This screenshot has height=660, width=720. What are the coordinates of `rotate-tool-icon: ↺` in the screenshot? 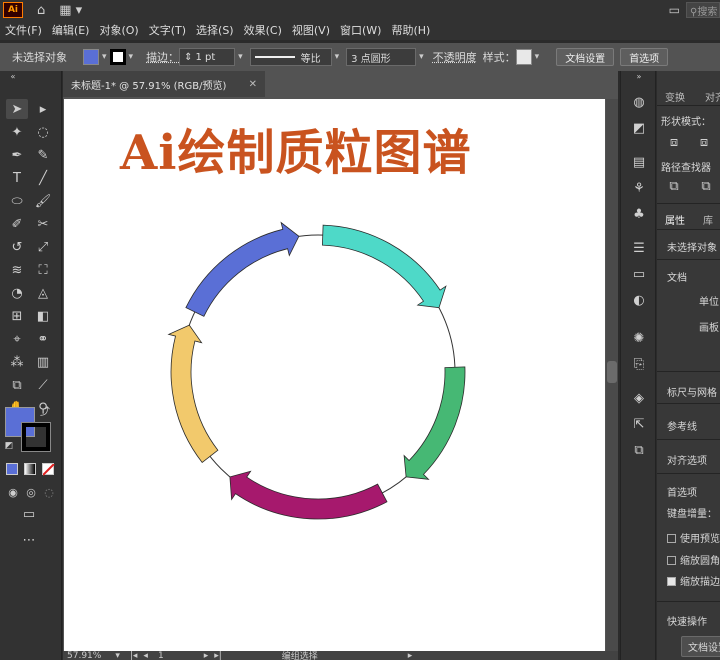 It's located at (17, 247).